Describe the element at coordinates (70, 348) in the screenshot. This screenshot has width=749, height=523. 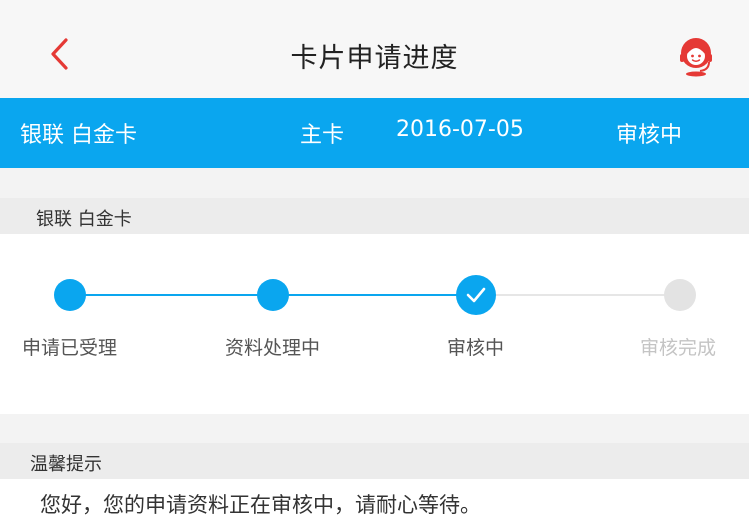
I see `step-label-accepted: 申请已受理` at that location.